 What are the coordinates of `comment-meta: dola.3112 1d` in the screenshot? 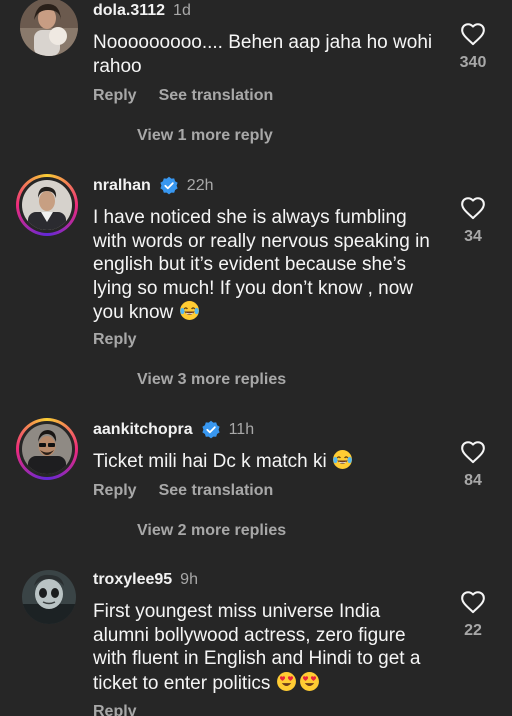 It's located at (142, 11).